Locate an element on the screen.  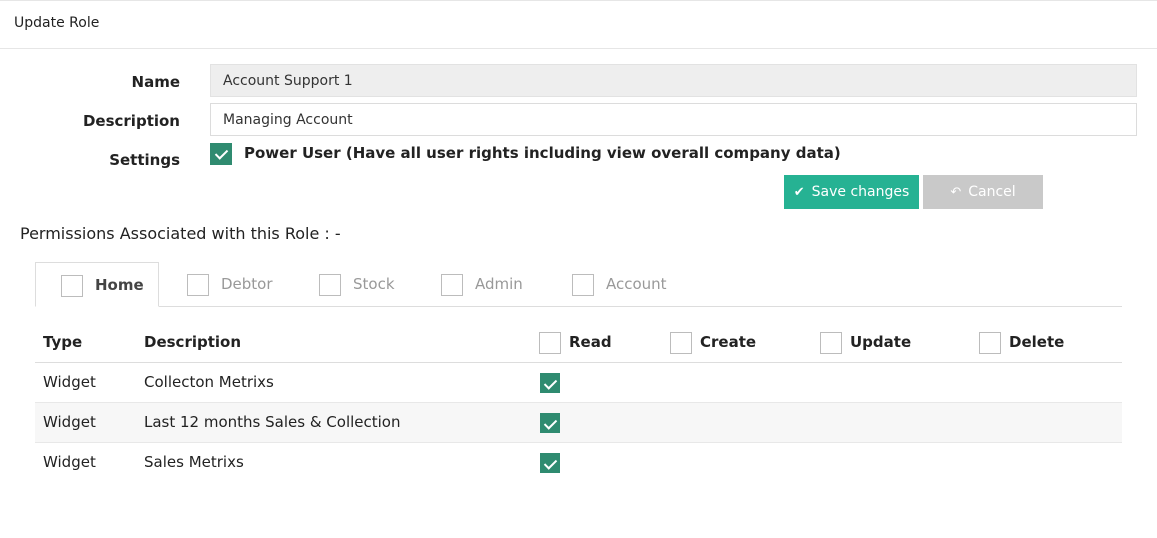
cancel-button-label: Cancel is located at coordinates (992, 192).